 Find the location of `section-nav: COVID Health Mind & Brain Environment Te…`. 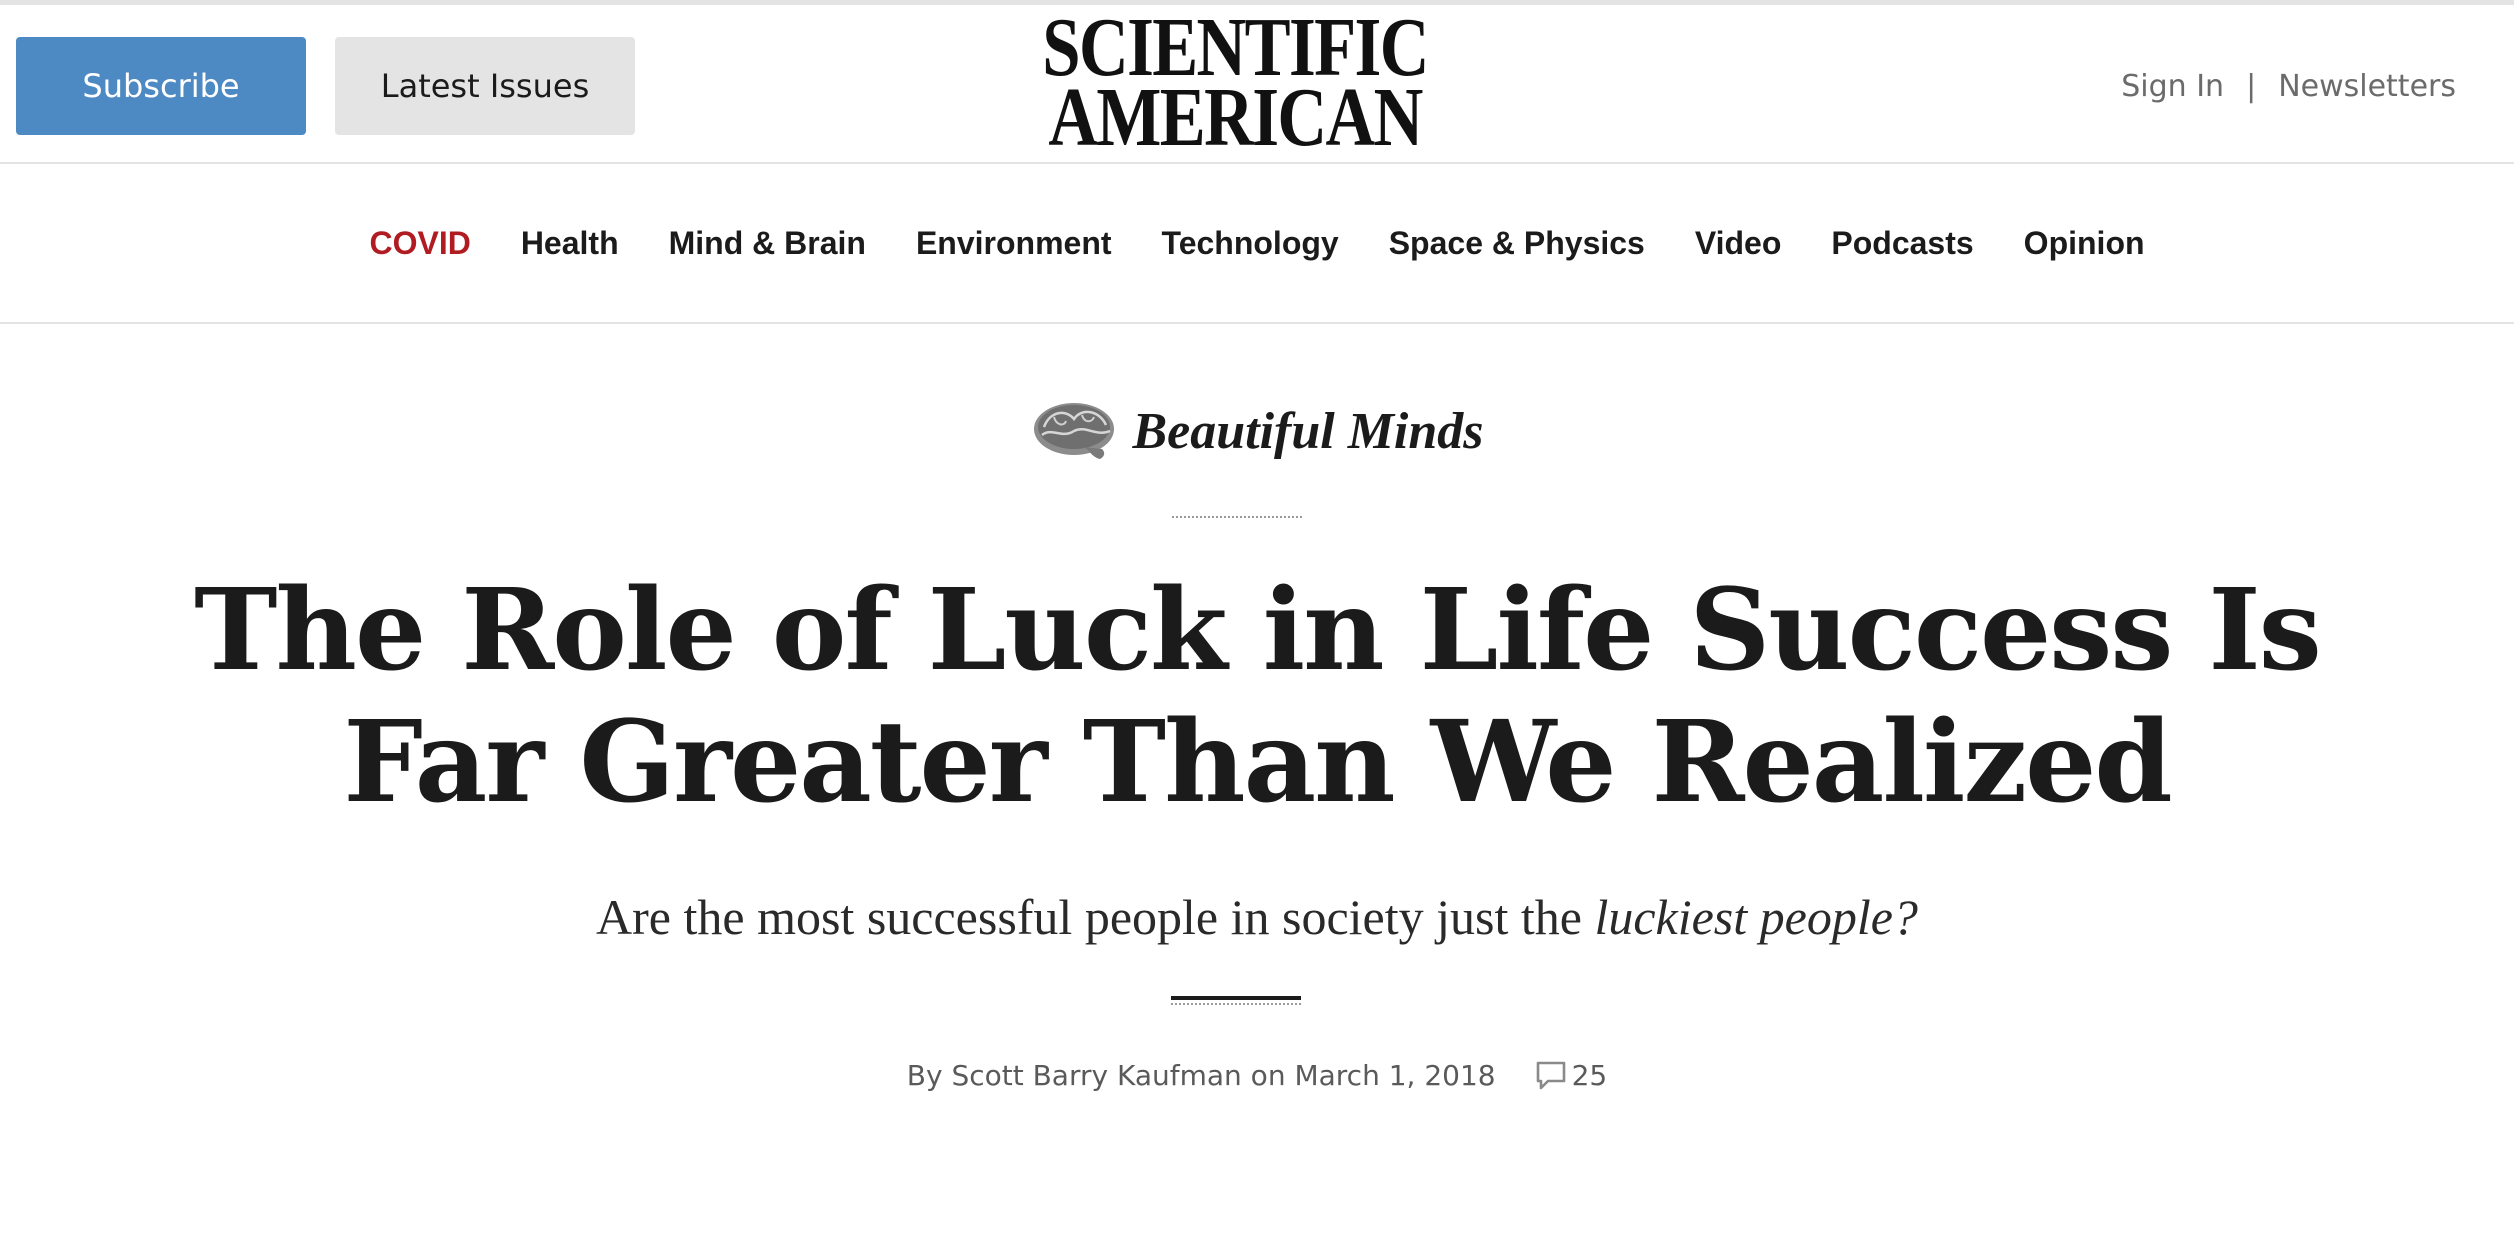

section-nav: COVID Health Mind & Brain Environment Te… is located at coordinates (1257, 244).